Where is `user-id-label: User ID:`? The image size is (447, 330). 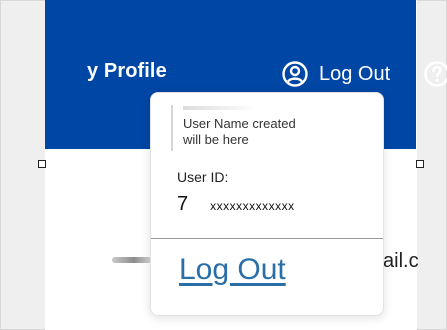
user-id-label: User ID: is located at coordinates (203, 177).